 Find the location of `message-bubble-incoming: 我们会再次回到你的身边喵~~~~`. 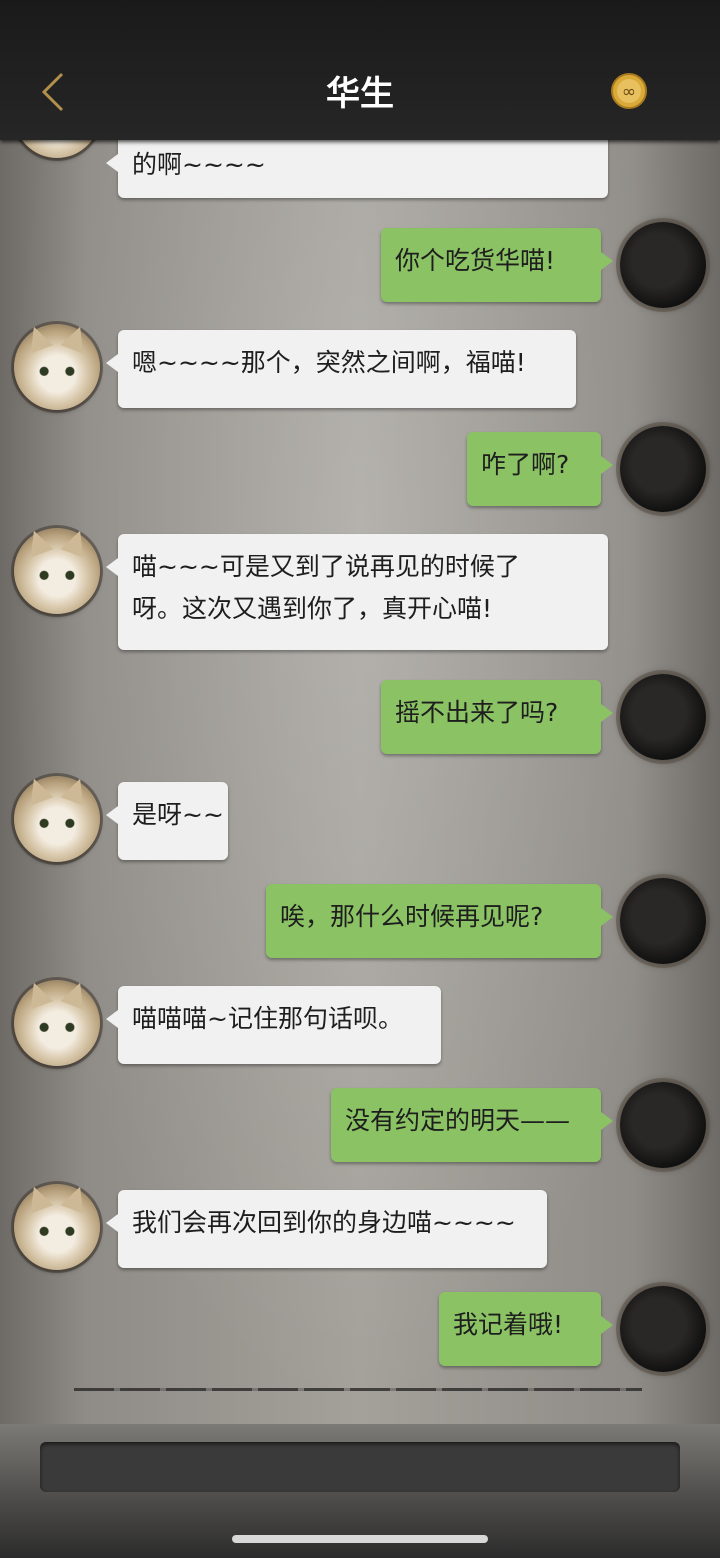

message-bubble-incoming: 我们会再次回到你的身边喵~~~~ is located at coordinates (326, 1229).